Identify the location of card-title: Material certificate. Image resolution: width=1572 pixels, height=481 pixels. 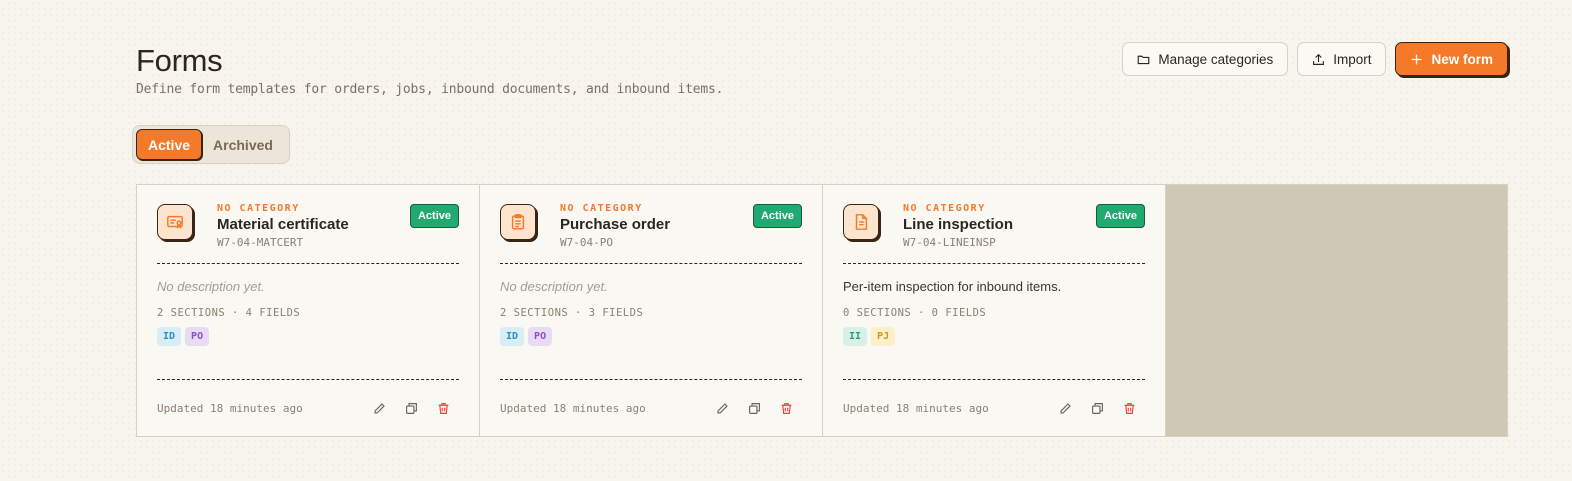
(283, 224).